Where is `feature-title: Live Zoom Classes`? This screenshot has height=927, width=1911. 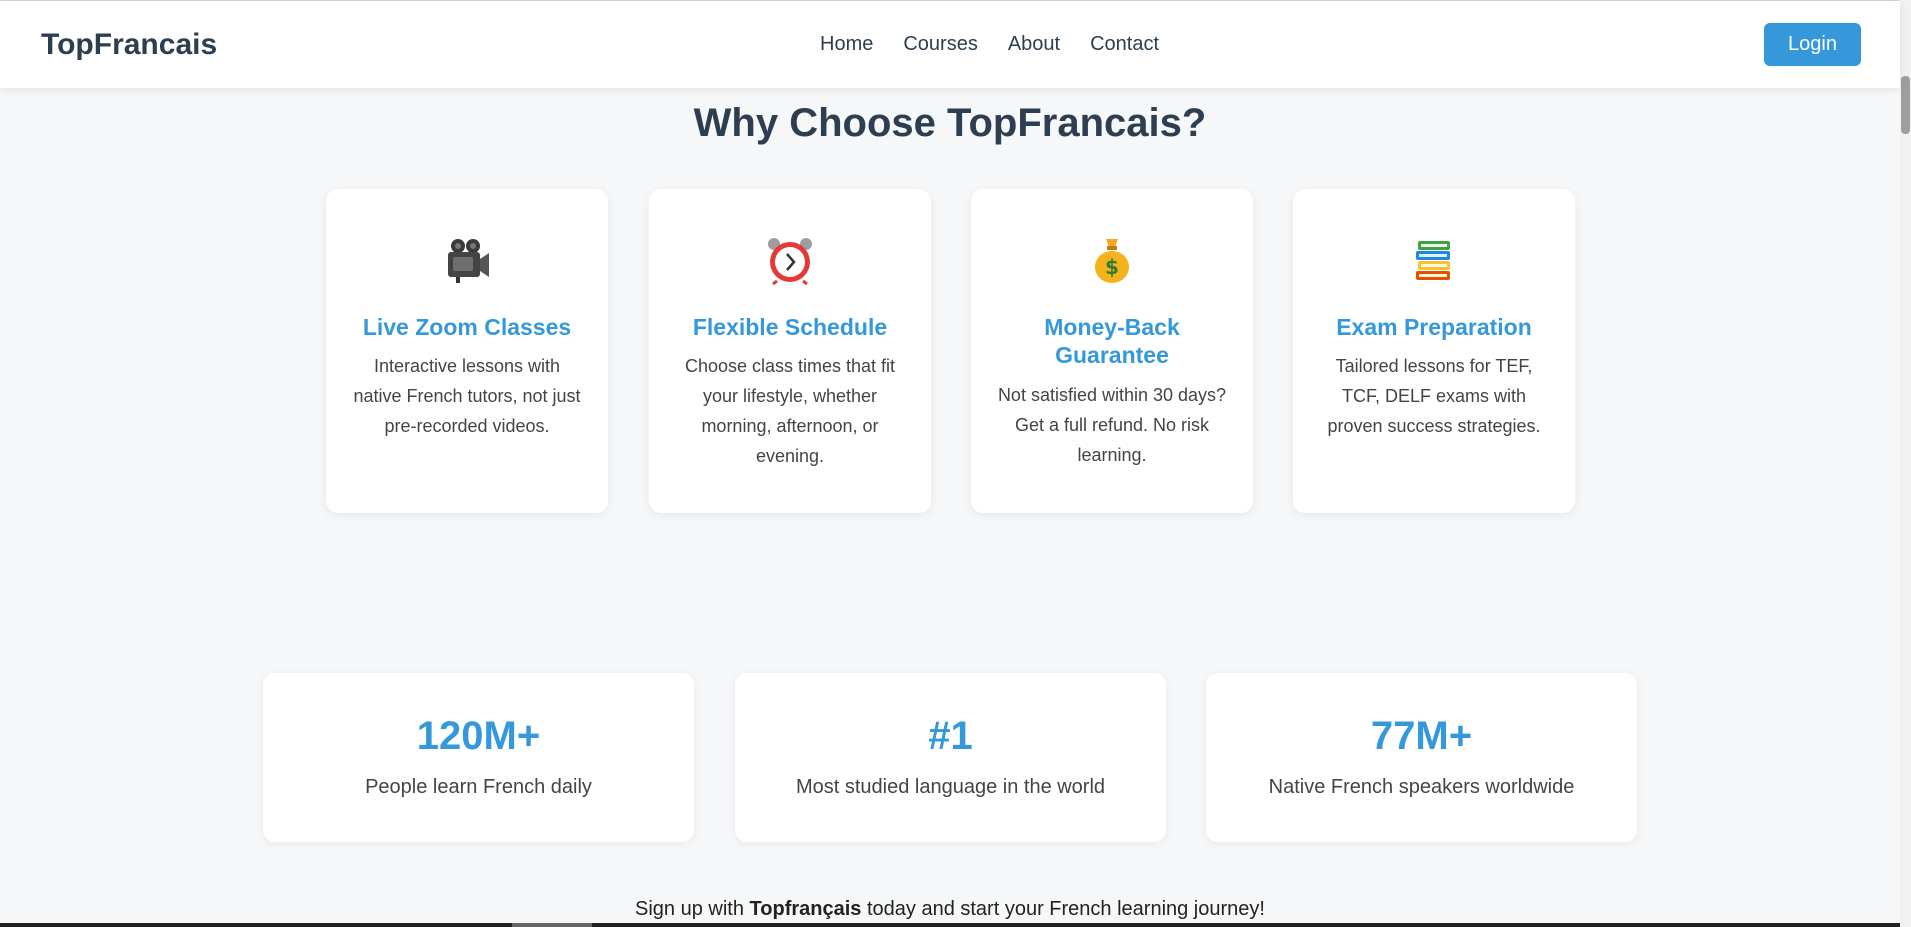
feature-title: Live Zoom Classes is located at coordinates (467, 327).